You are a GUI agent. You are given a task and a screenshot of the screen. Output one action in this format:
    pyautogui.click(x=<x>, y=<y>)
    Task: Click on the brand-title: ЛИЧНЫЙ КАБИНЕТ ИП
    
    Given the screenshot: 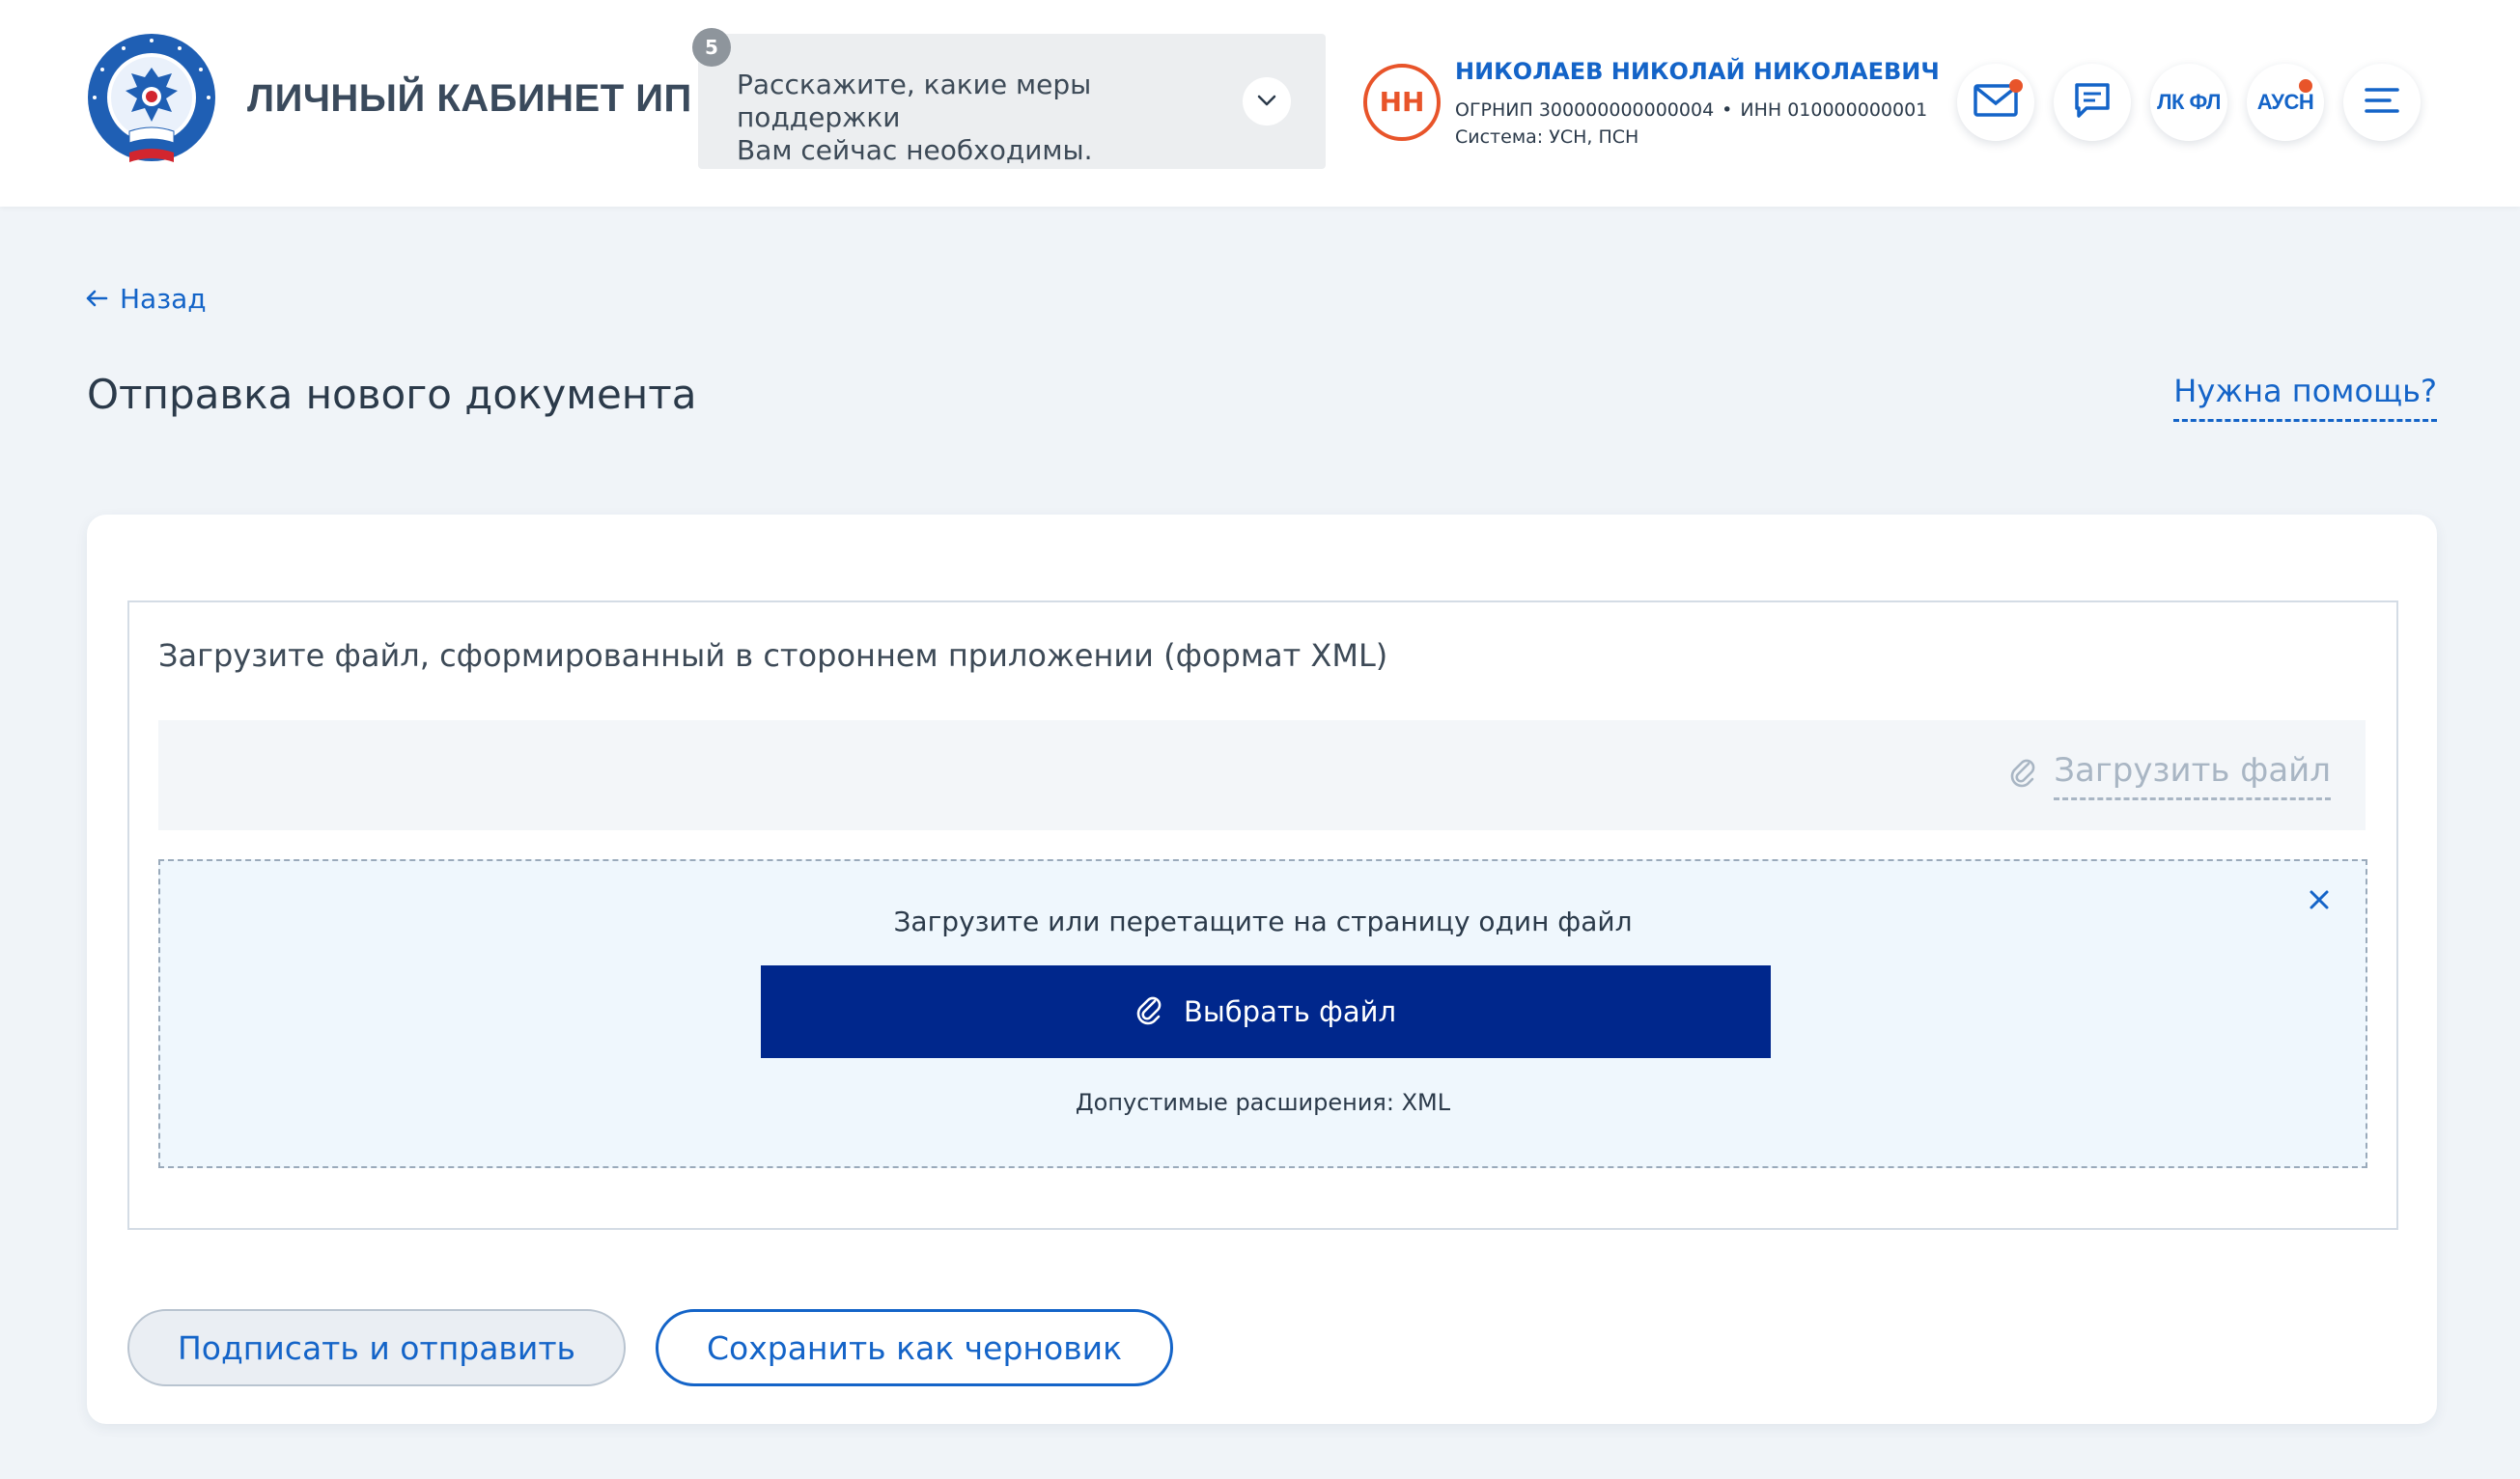 What is the action you would take?
    pyautogui.click(x=470, y=99)
    